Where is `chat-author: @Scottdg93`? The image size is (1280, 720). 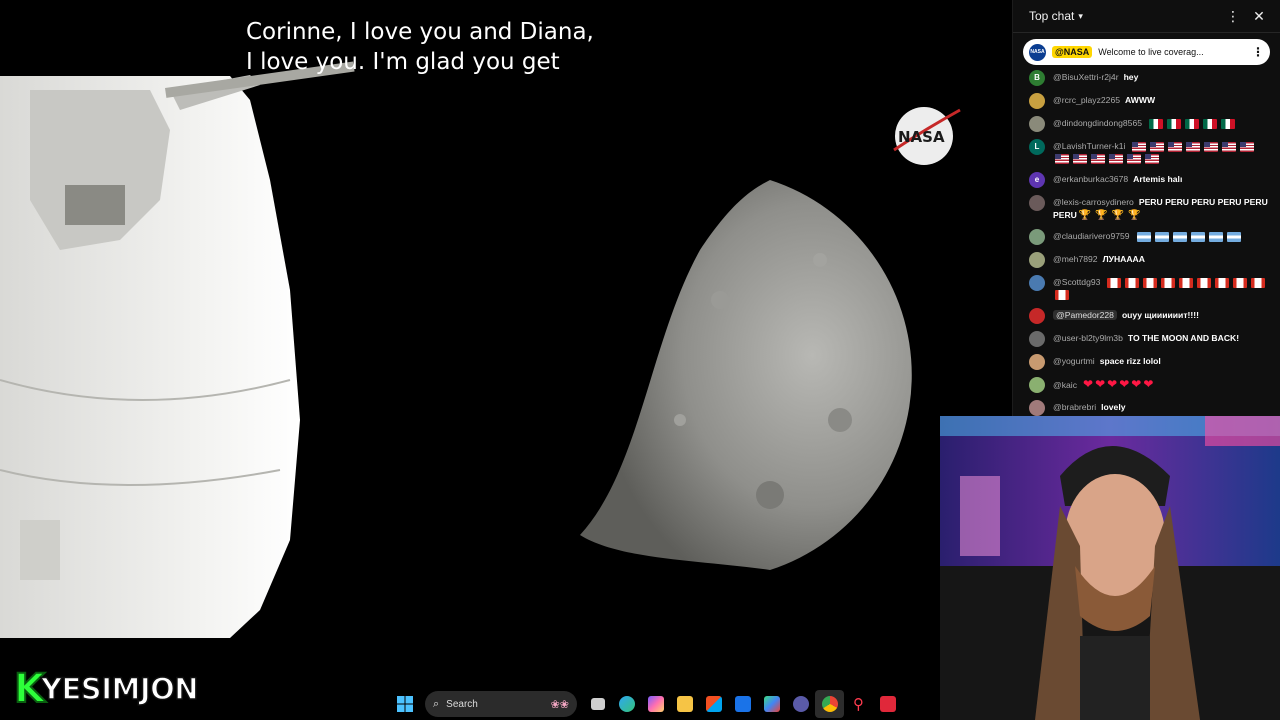
chat-author: @Scottdg93 is located at coordinates (1076, 282).